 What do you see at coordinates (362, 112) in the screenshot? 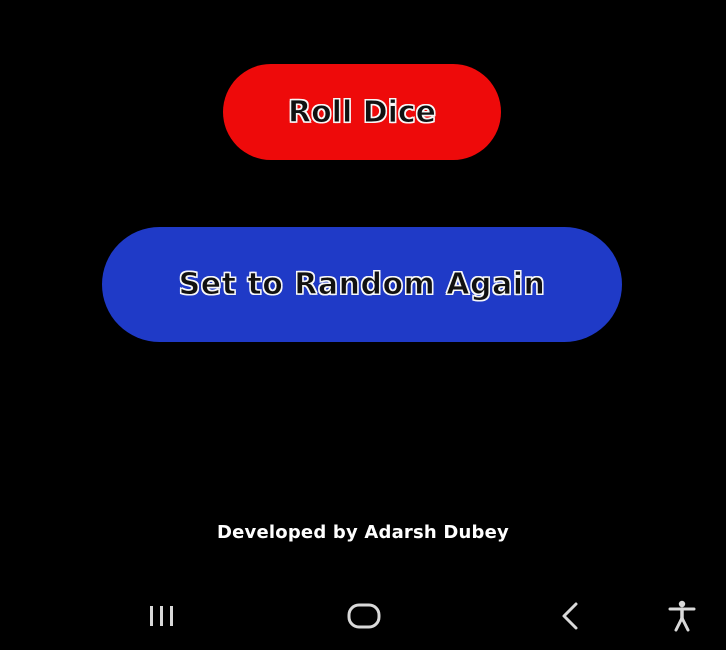
I see `roll-dice-button: Roll Dice` at bounding box center [362, 112].